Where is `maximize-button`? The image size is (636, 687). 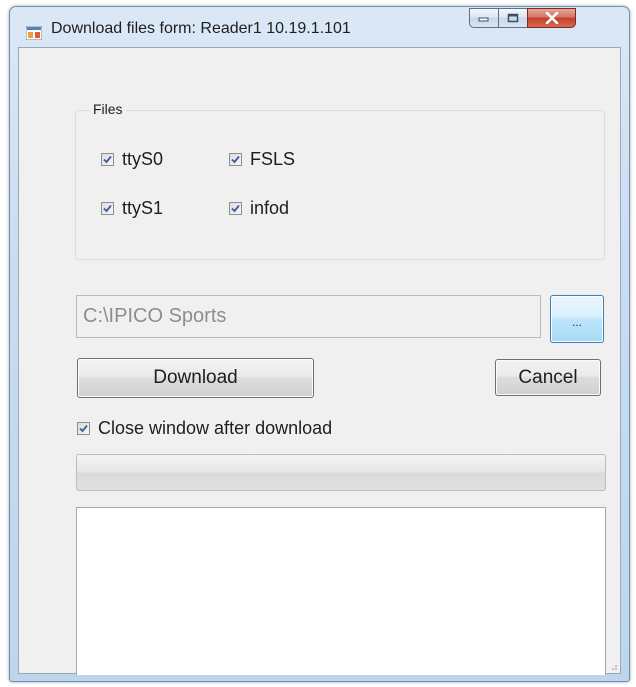 maximize-button is located at coordinates (513, 18).